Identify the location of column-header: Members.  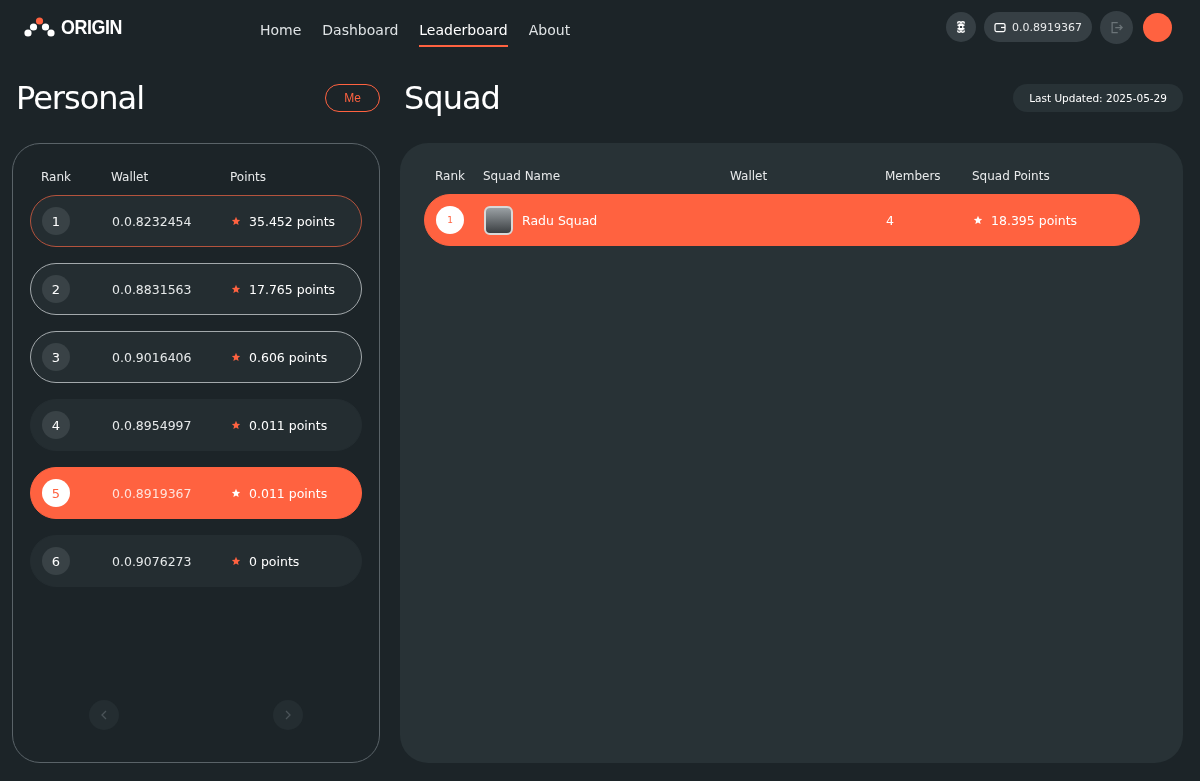
(913, 176).